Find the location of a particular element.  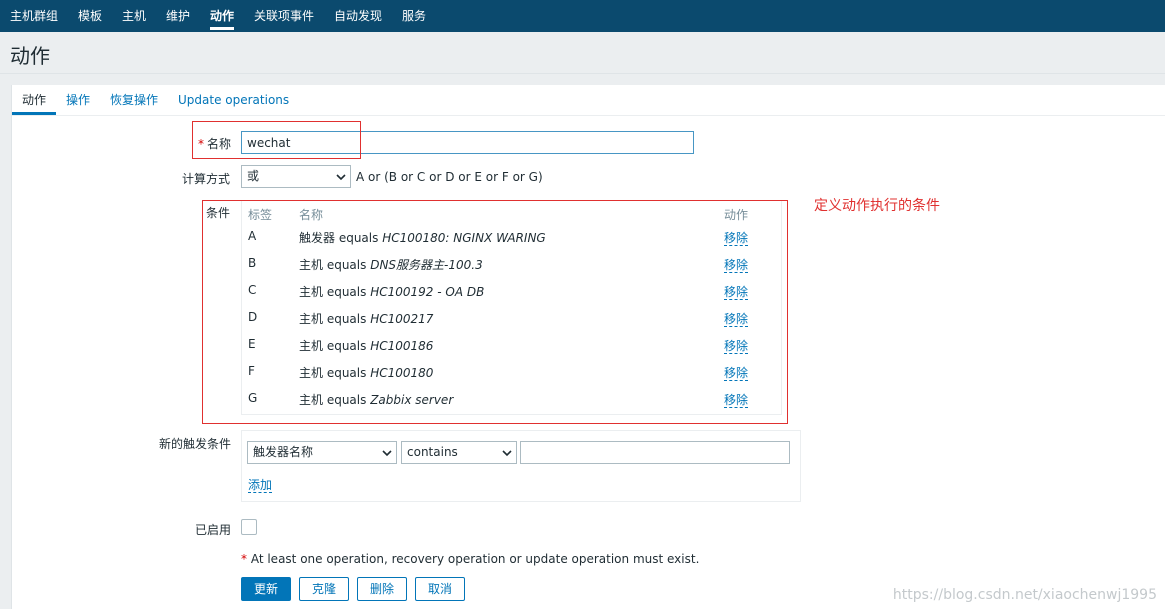

nav-item-maintenance: 维护 is located at coordinates (178, 16).